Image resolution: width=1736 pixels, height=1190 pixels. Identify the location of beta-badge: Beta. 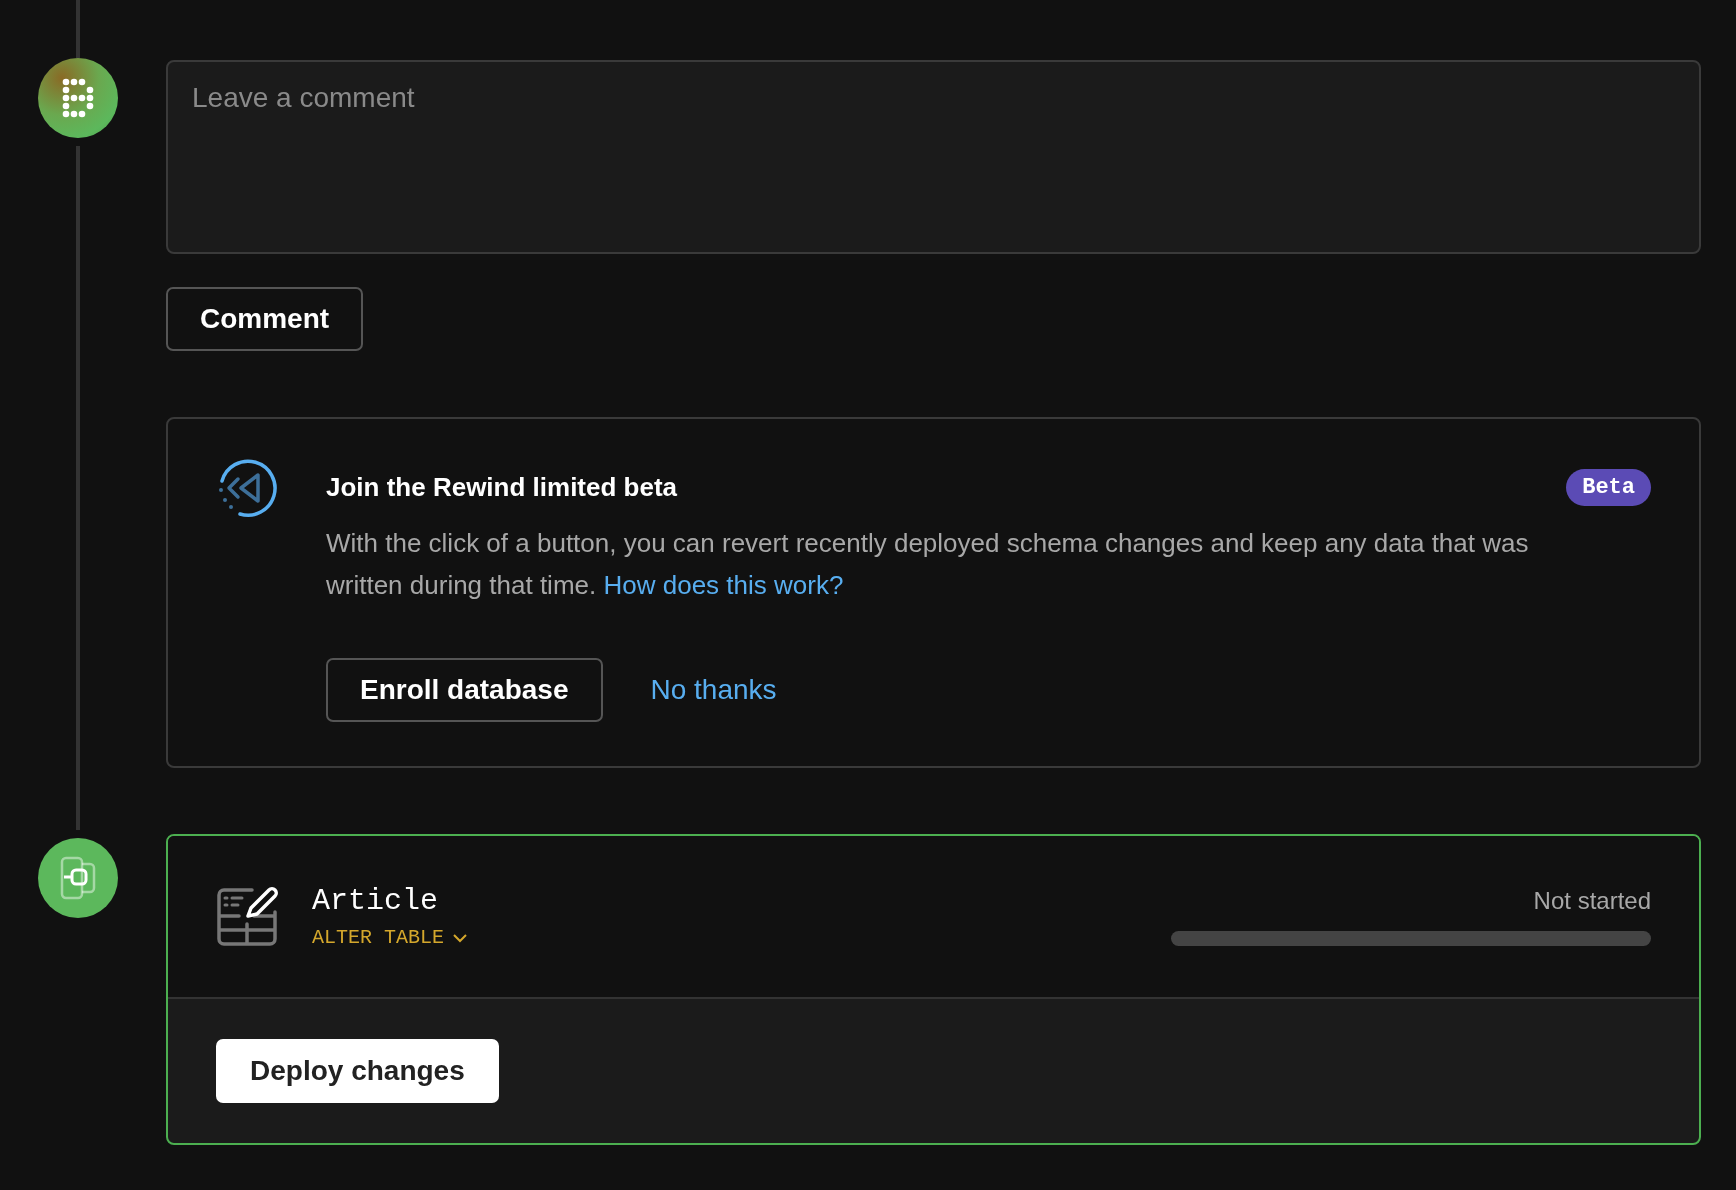
(1608, 487).